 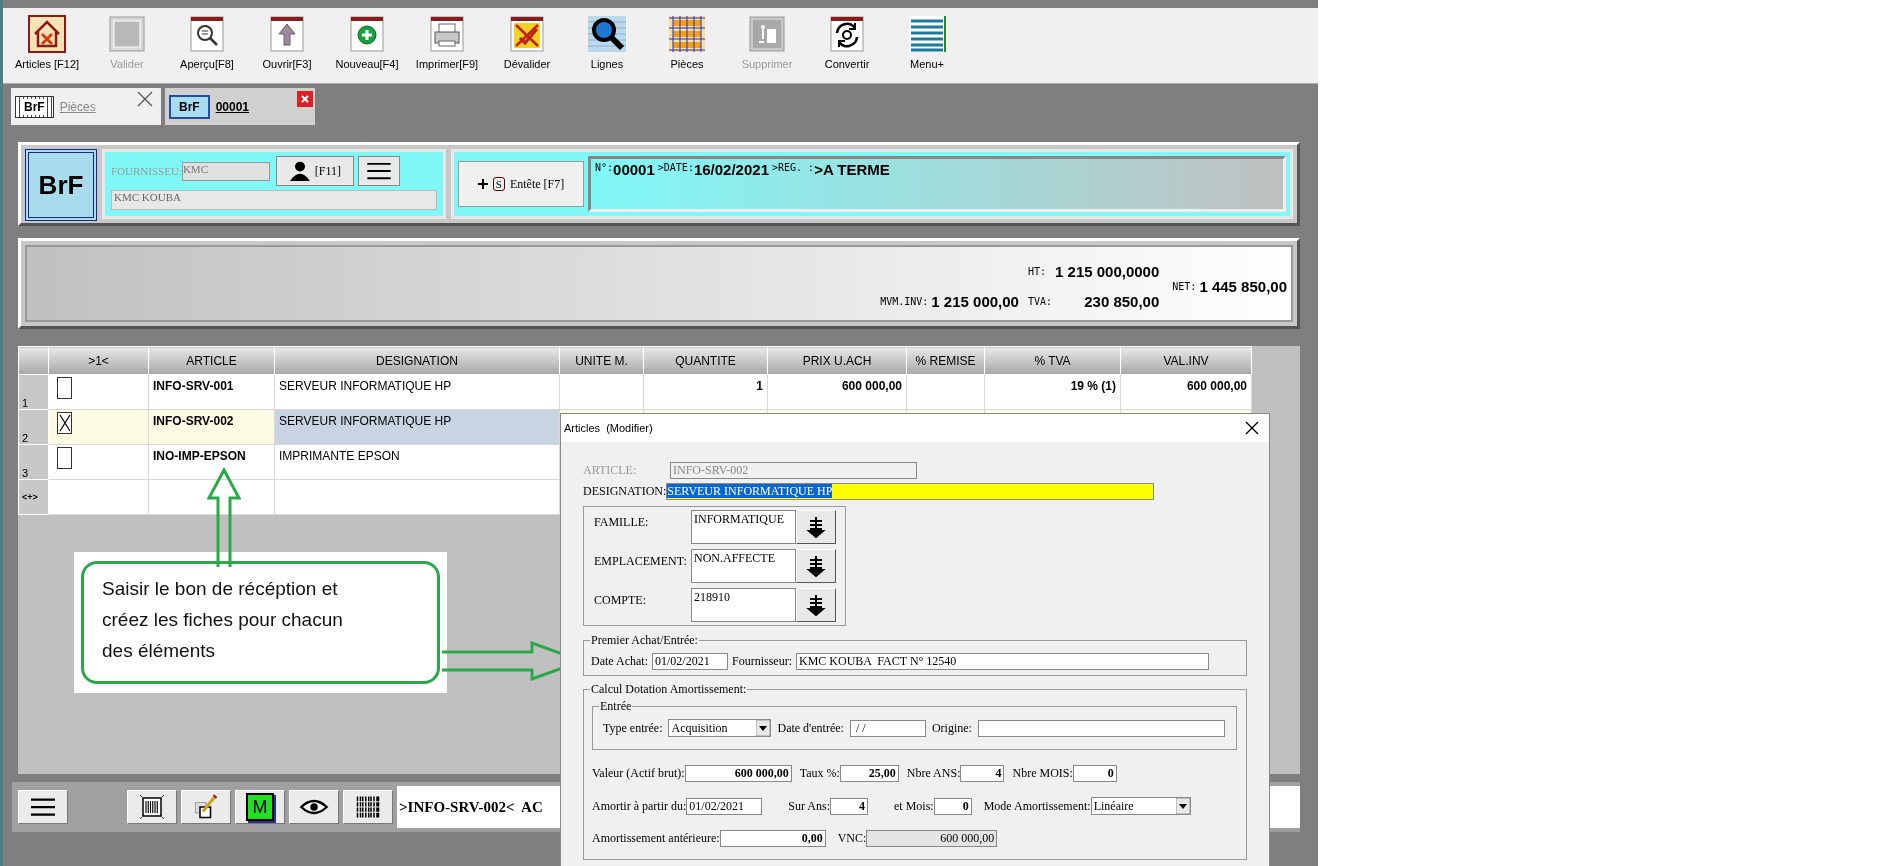 I want to click on total-label: TVA:, so click(x=1040, y=301).